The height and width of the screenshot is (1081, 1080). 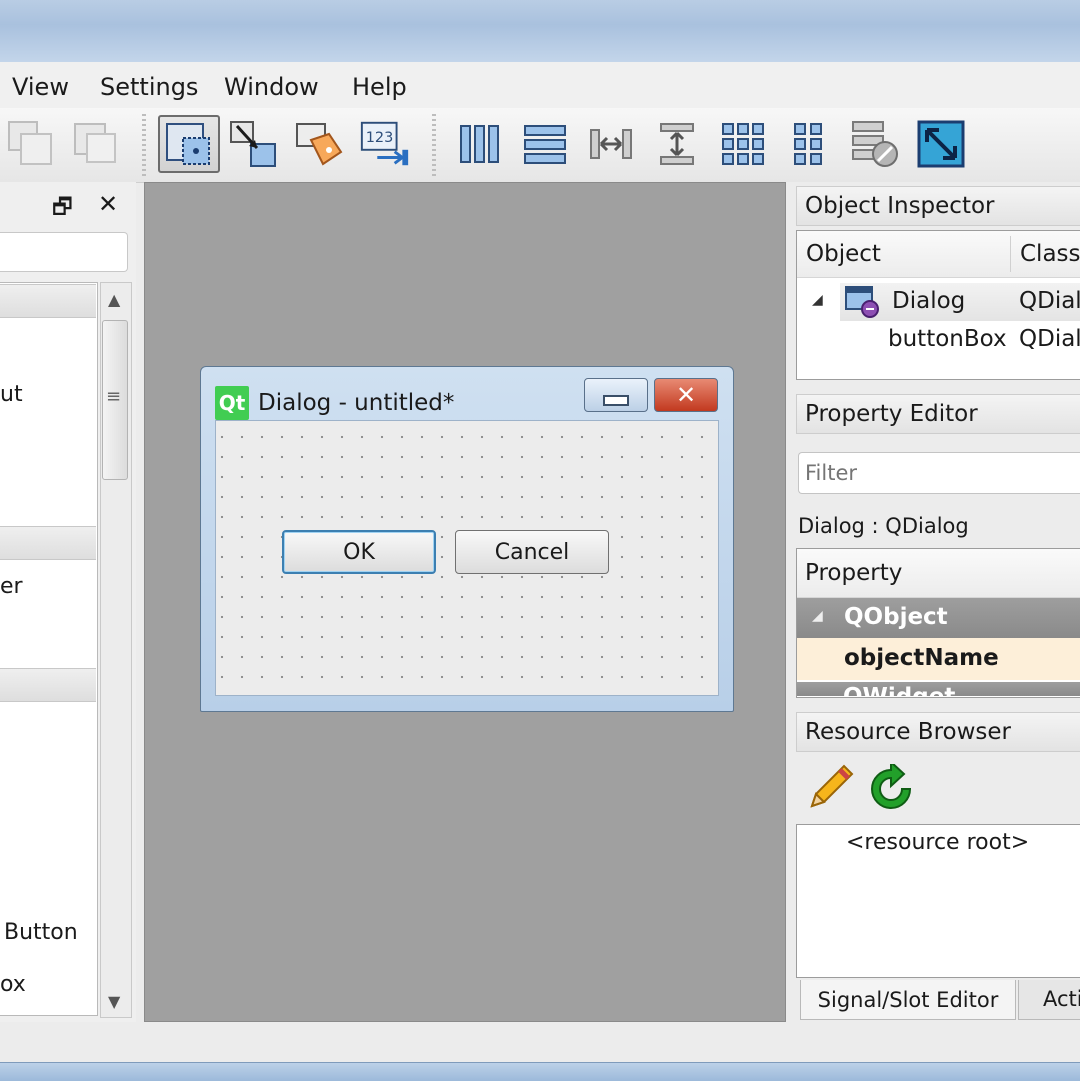 I want to click on column-header-property: Property, so click(x=853, y=573).